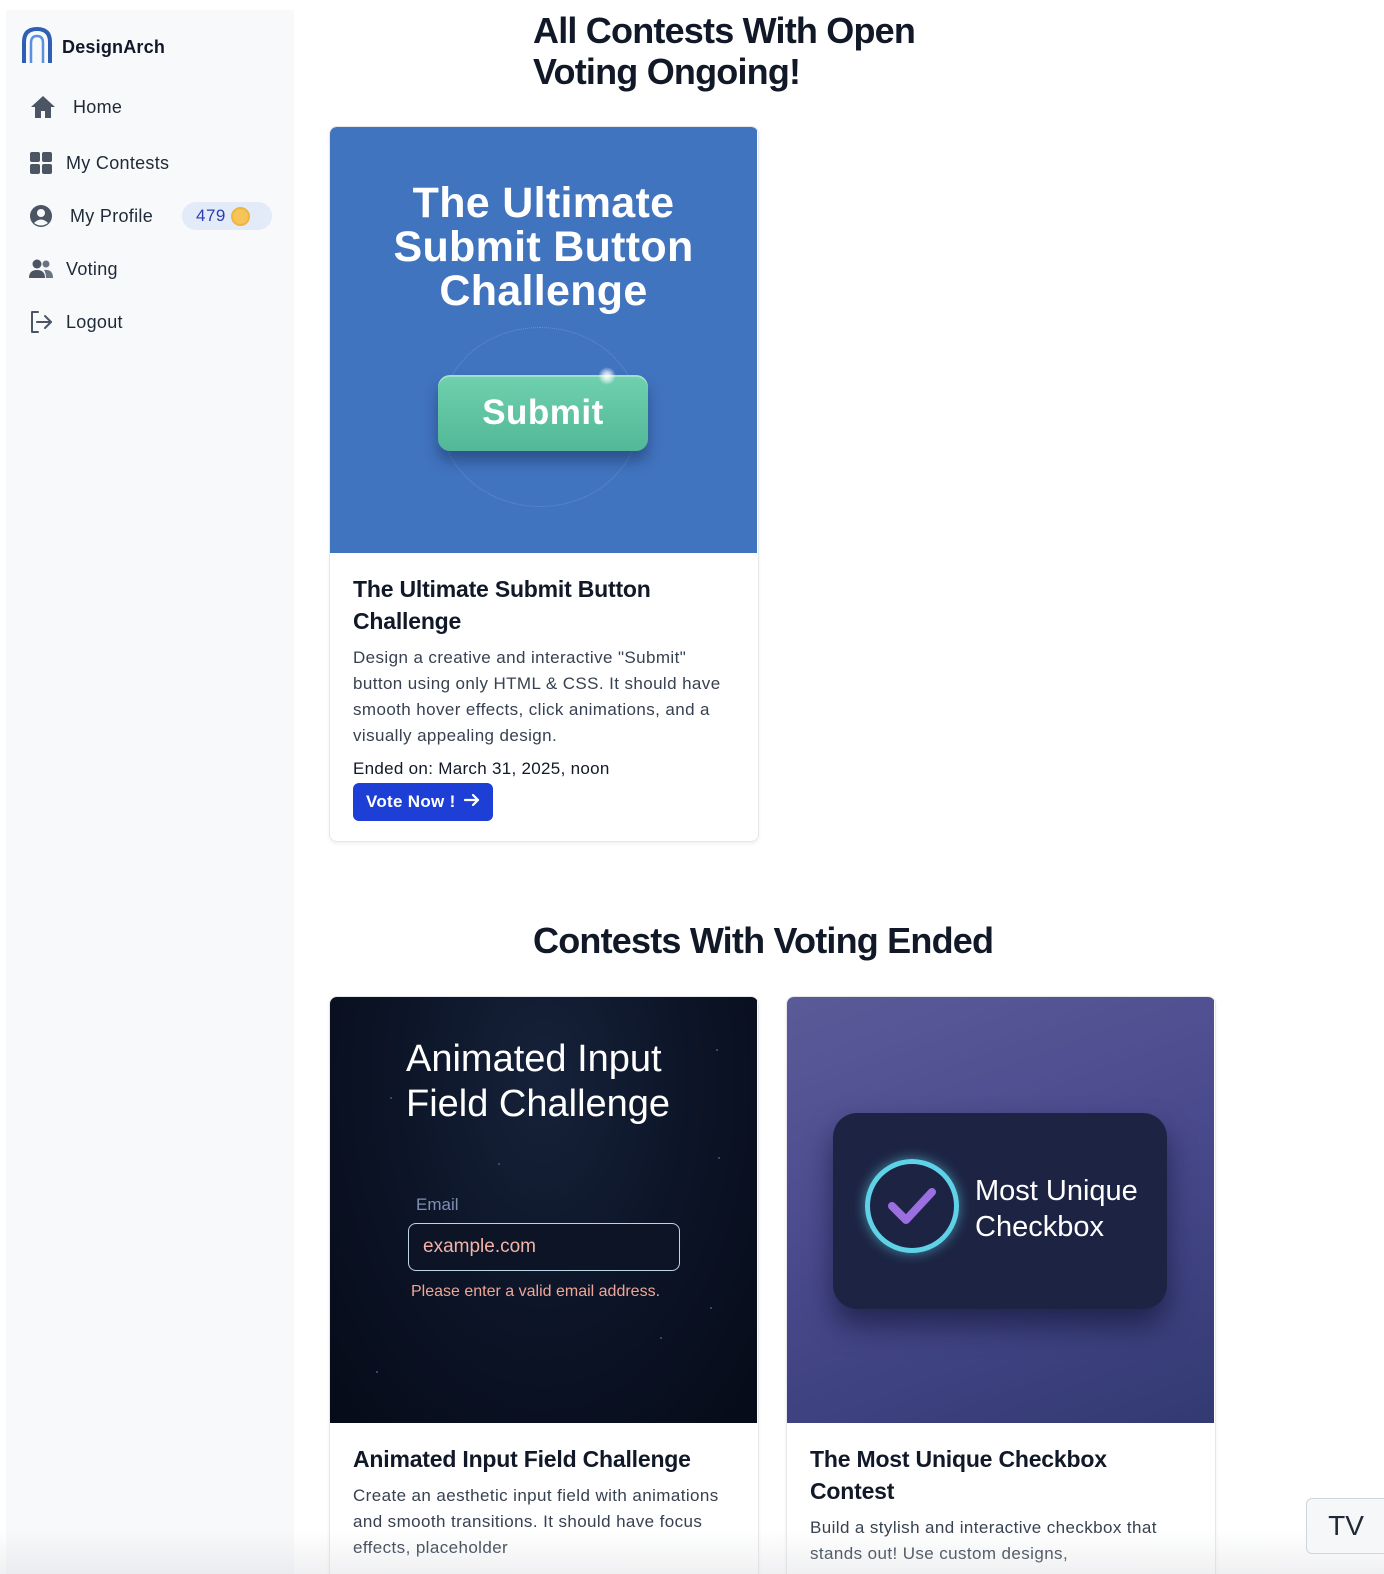  What do you see at coordinates (437, 1204) in the screenshot?
I see `thumbnail-email-label: Email` at bounding box center [437, 1204].